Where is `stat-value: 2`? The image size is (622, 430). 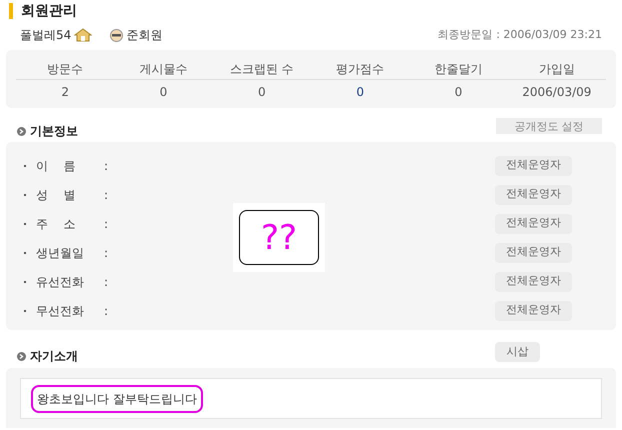
stat-value: 2 is located at coordinates (65, 92).